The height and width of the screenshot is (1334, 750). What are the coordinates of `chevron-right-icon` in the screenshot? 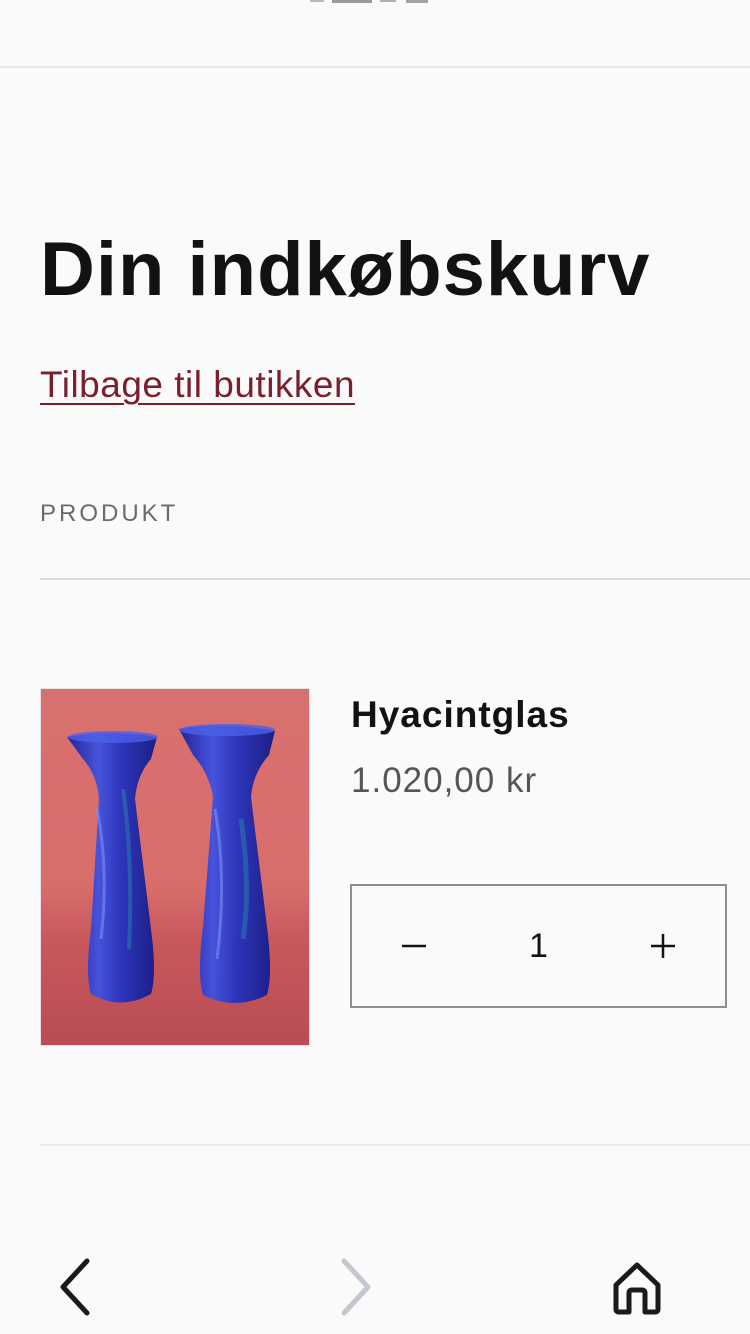 It's located at (356, 1287).